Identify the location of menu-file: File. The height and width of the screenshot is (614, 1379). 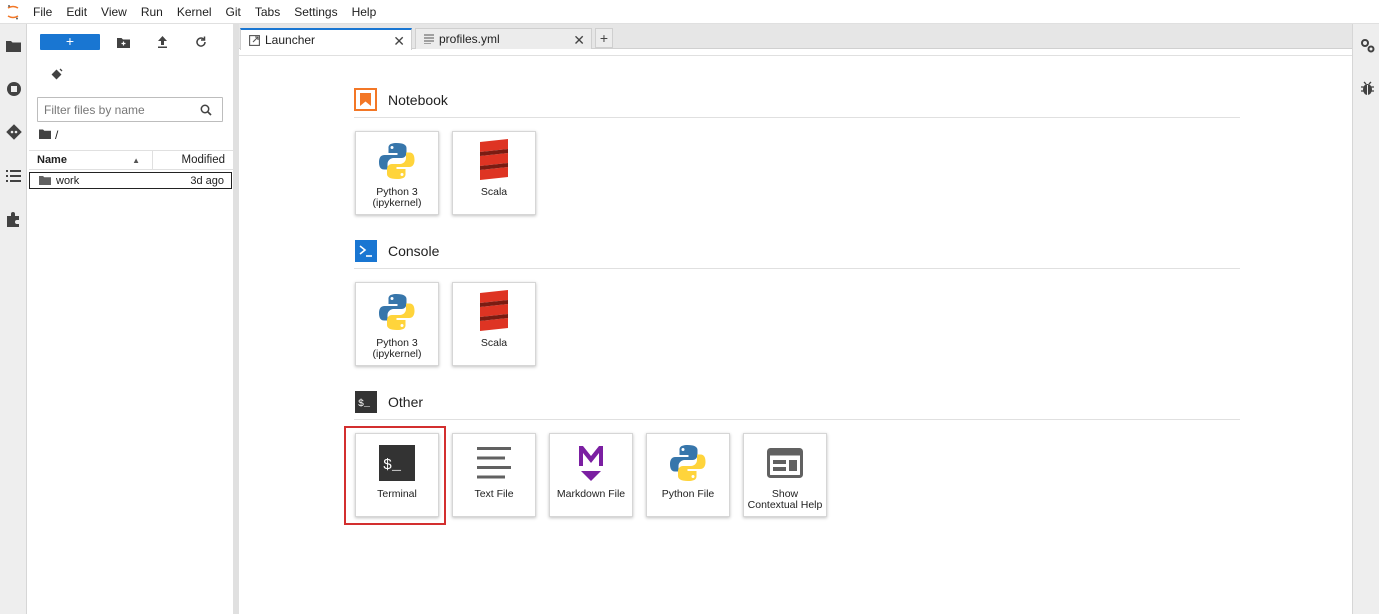
(42, 12).